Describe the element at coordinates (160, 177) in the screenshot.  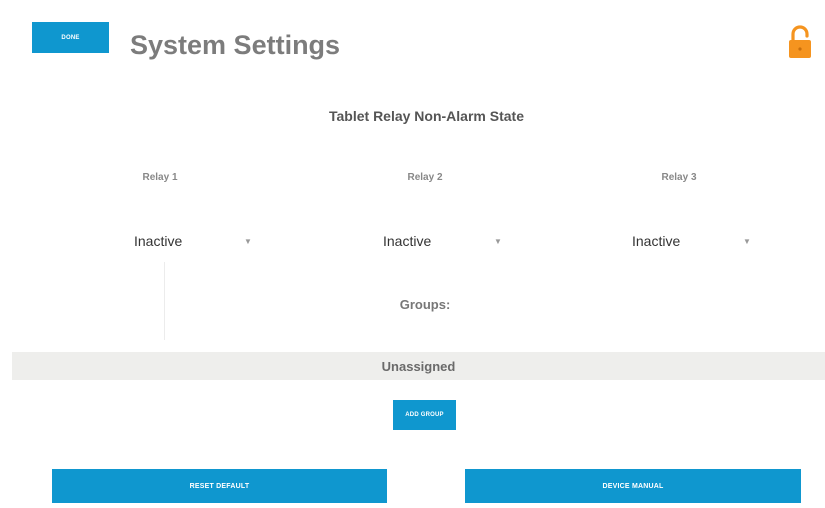
I see `relay-1-label: Relay 1` at that location.